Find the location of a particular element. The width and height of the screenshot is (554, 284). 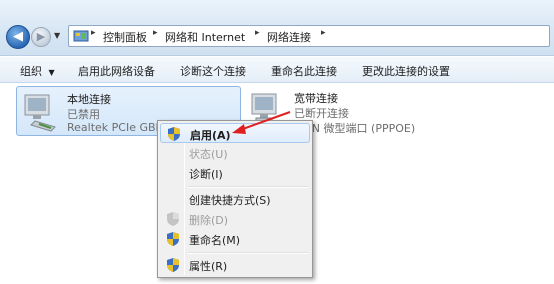

menu-item-label: 启用(A) is located at coordinates (210, 135).